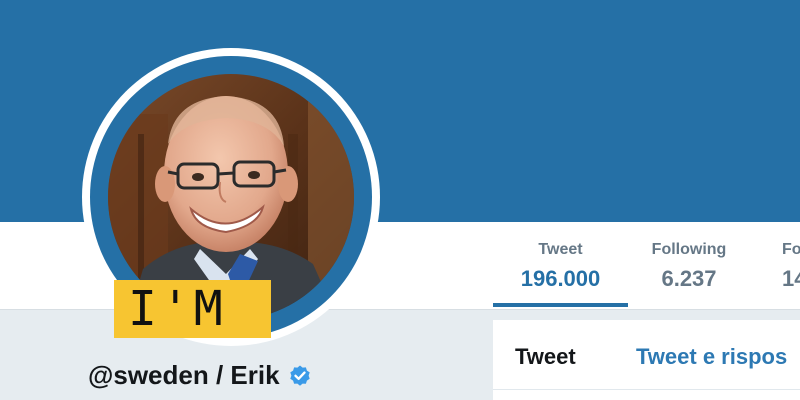 Image resolution: width=800 pixels, height=400 pixels. What do you see at coordinates (689, 278) in the screenshot?
I see `stat-following-value: 6.237` at bounding box center [689, 278].